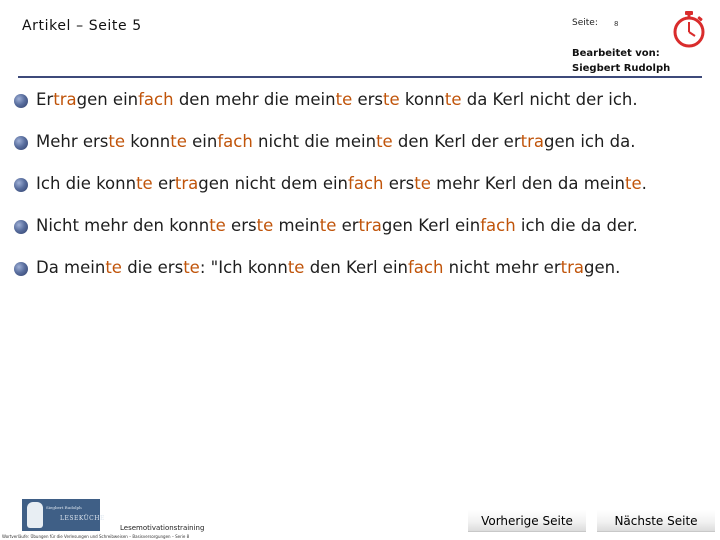  I want to click on page-label: Seite:, so click(585, 23).